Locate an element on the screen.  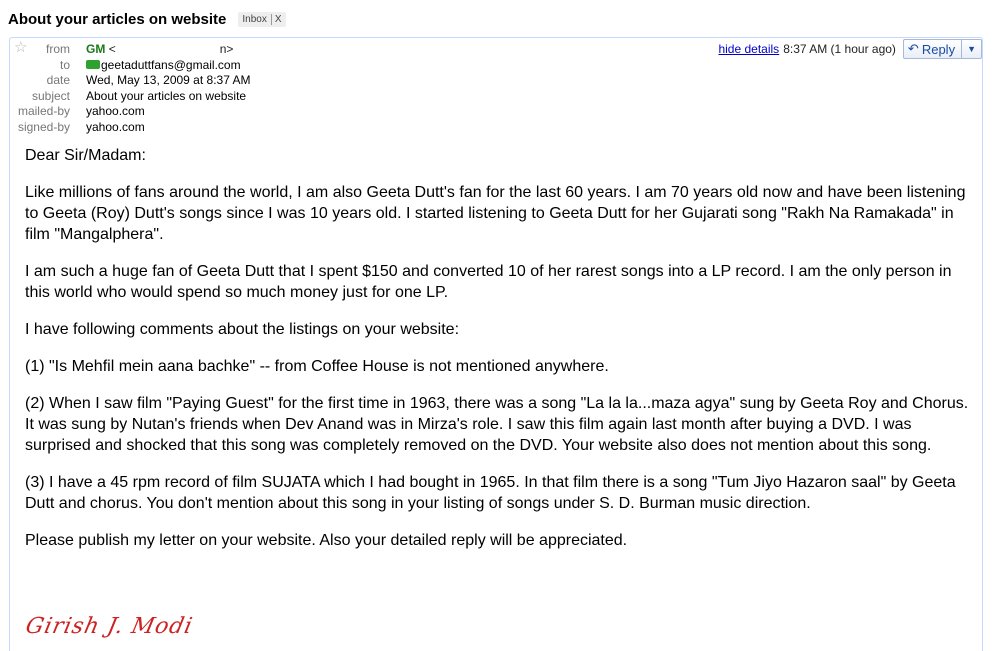
sender-email-close: n> is located at coordinates (226, 49).